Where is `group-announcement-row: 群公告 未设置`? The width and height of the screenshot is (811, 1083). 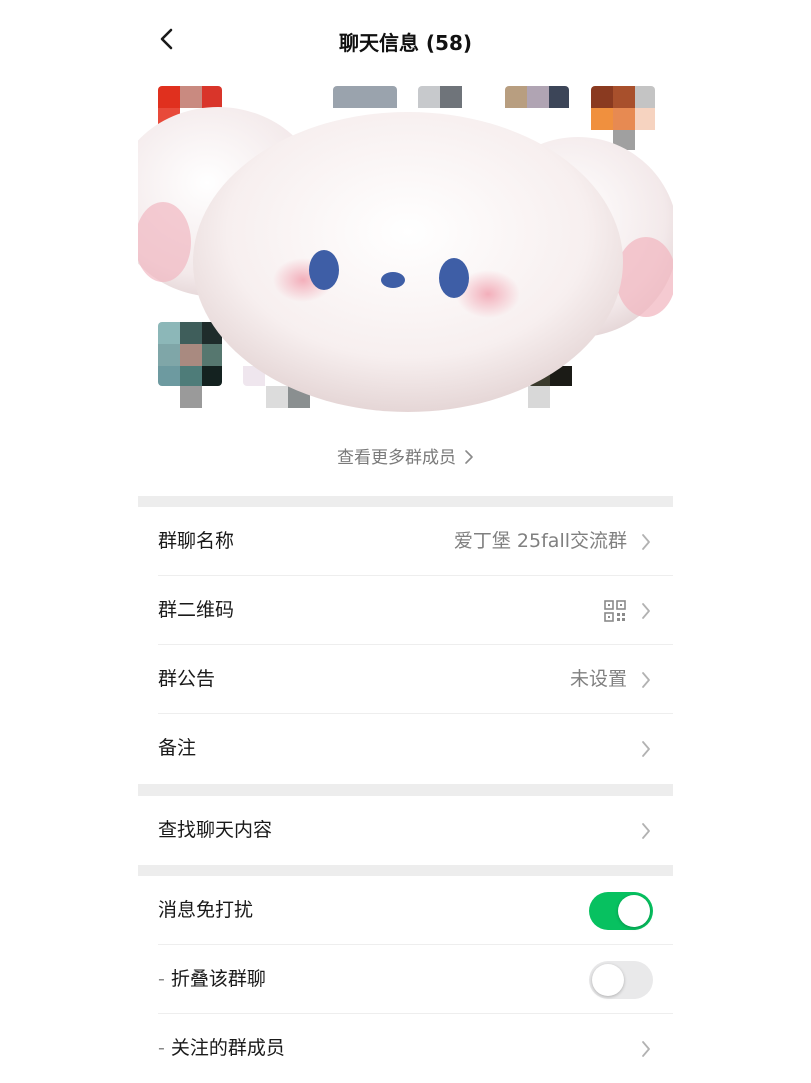
group-announcement-row: 群公告 未设置 is located at coordinates (405, 679).